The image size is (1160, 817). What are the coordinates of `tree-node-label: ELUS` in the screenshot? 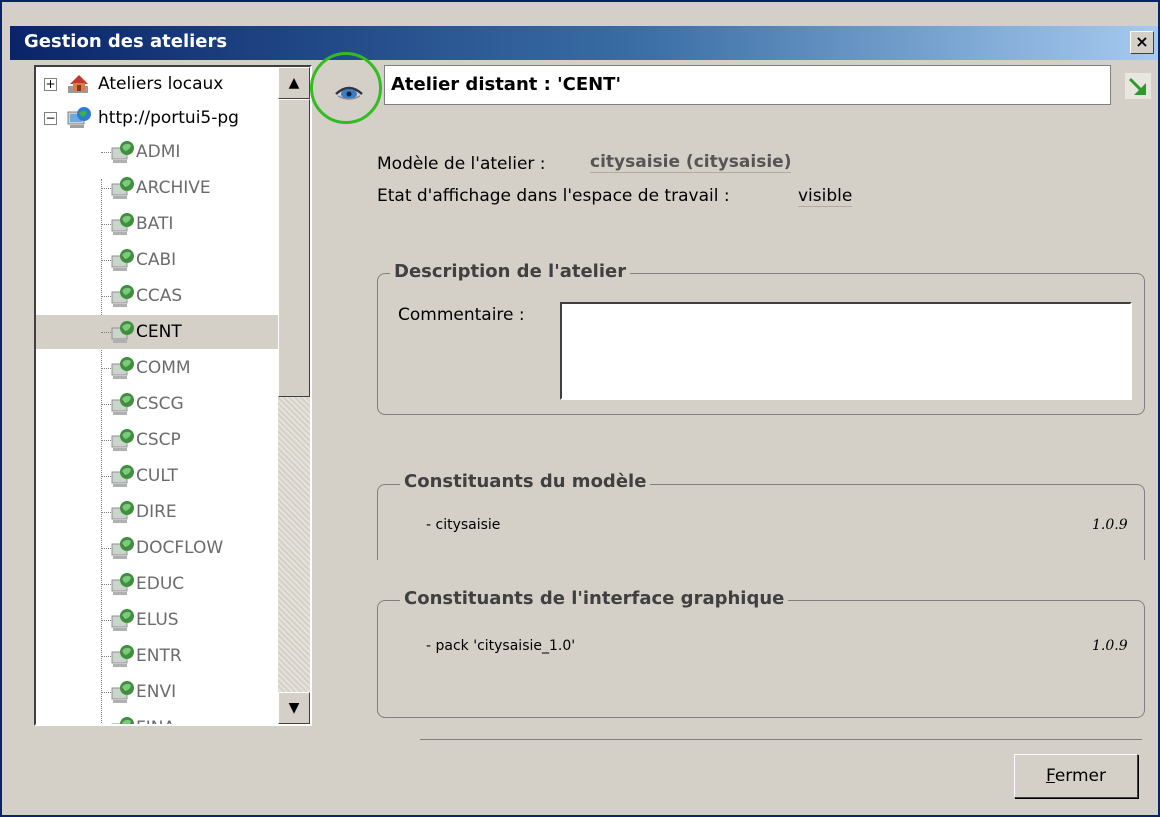 It's located at (157, 620).